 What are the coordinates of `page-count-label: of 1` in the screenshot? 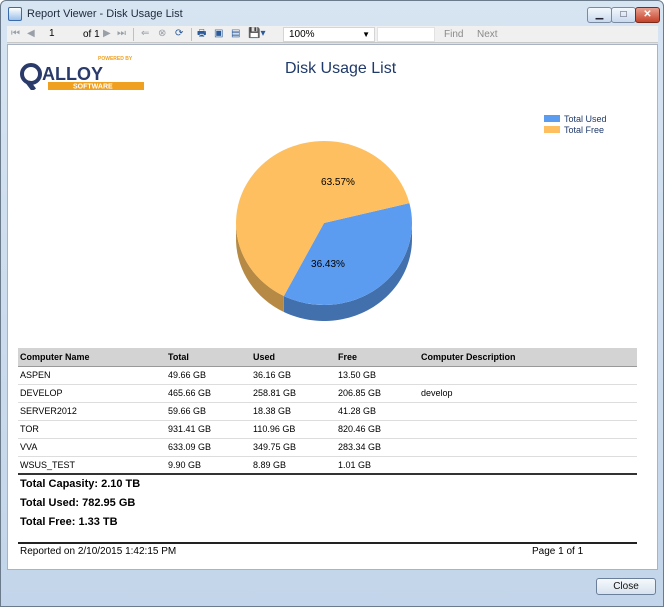 It's located at (91, 34).